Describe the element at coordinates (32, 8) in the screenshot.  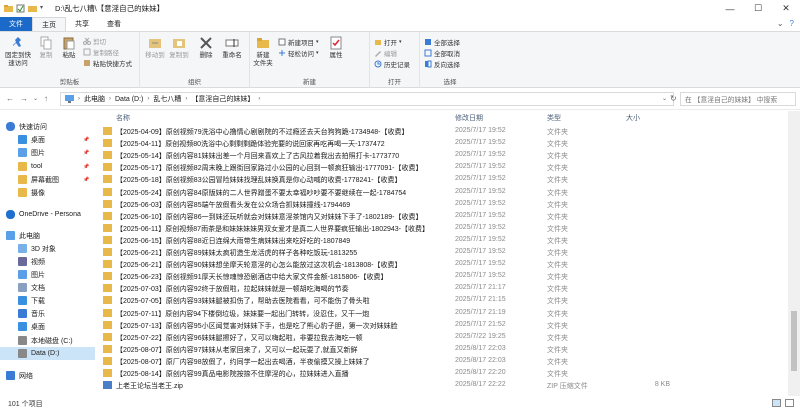
I see `new-folder-quick-icon` at that location.